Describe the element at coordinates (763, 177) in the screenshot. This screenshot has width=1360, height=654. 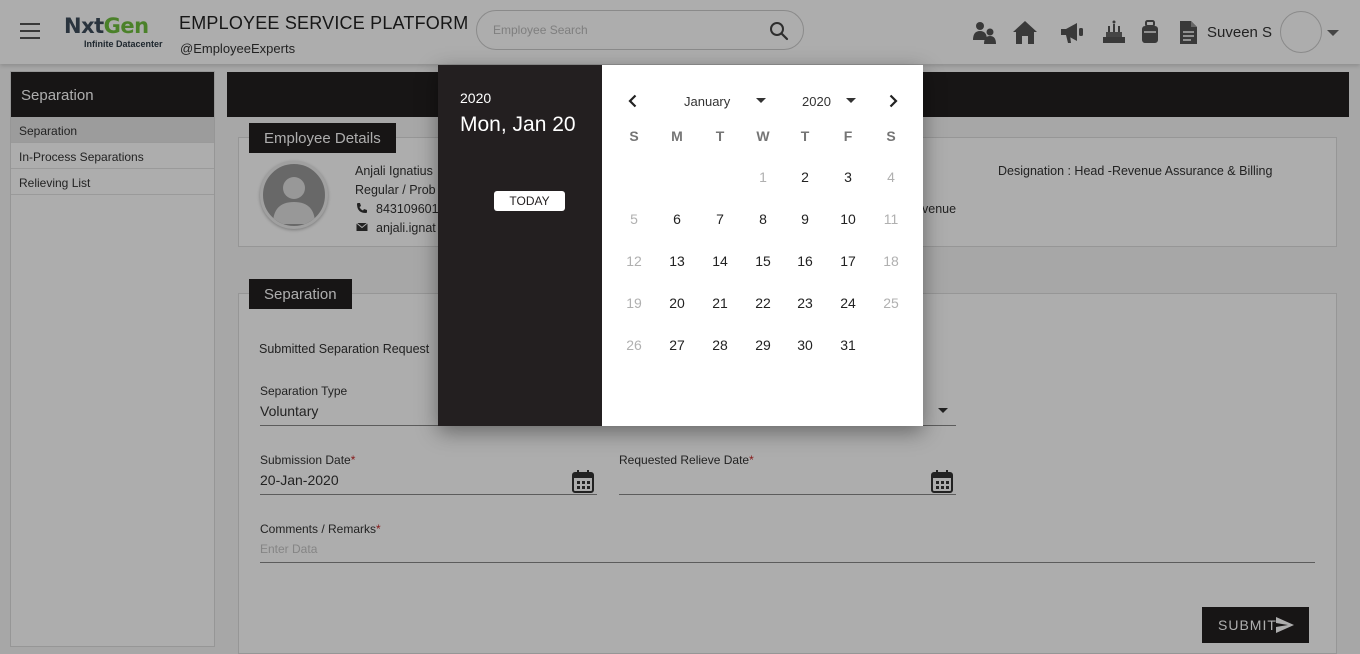
I see `calendar-day: 1` at that location.